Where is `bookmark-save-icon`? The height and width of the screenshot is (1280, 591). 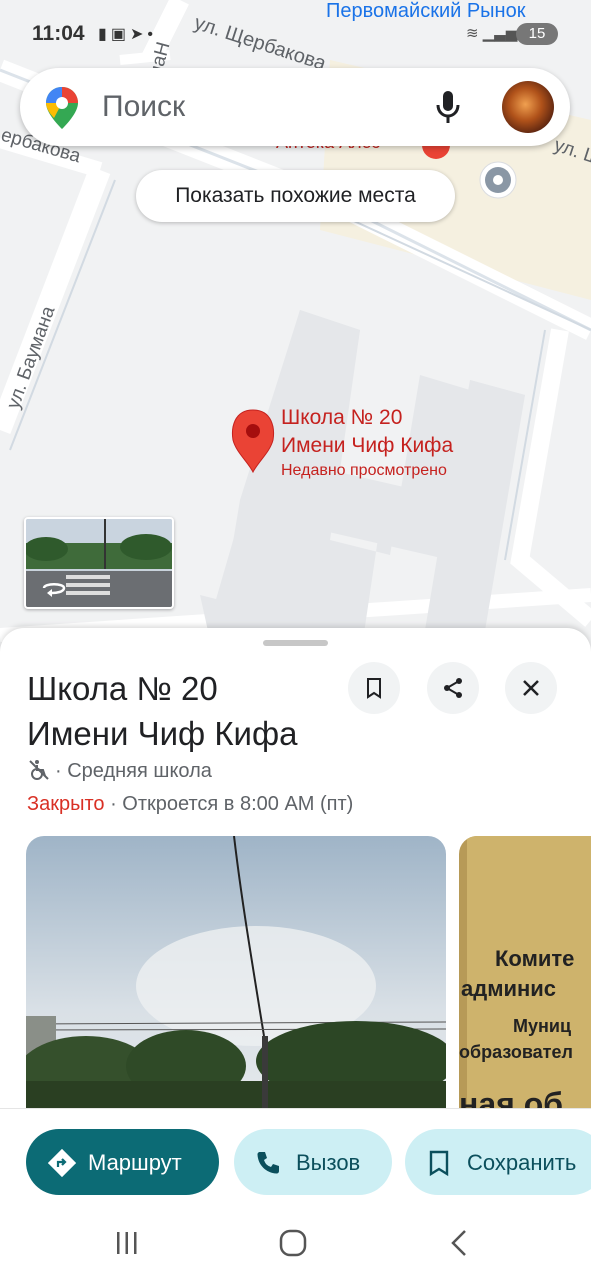 bookmark-save-icon is located at coordinates (439, 1163).